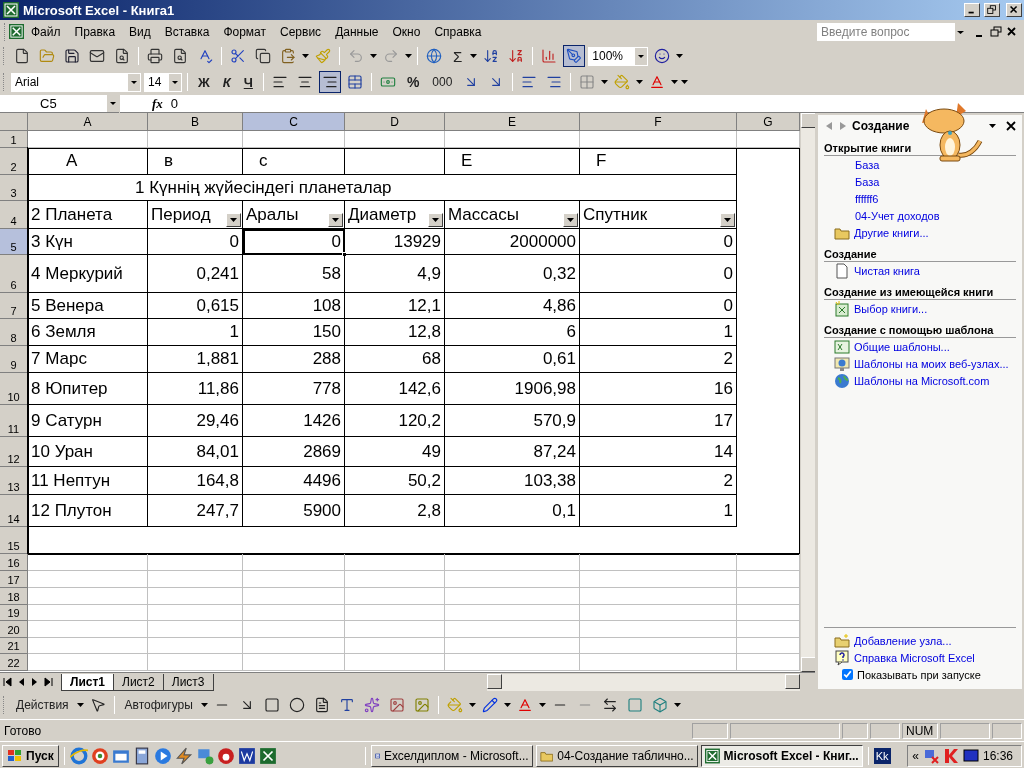 The height and width of the screenshot is (768, 1024). I want to click on row-header: 14, so click(14, 511).